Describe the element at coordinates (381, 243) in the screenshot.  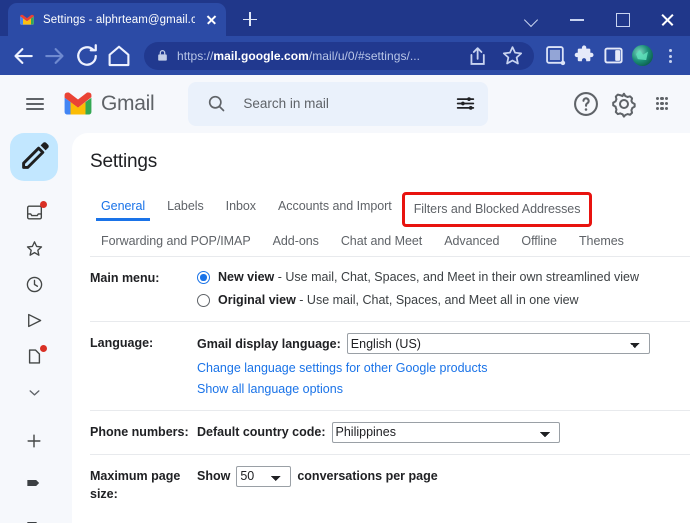
I see `tab-chat-and-meet: Chat and Meet` at that location.